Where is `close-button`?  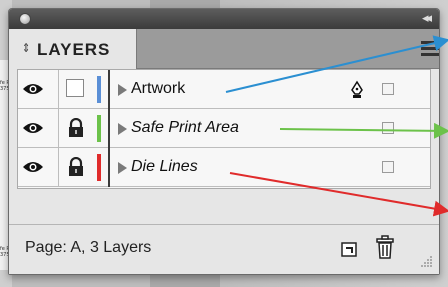 close-button is located at coordinates (25, 19).